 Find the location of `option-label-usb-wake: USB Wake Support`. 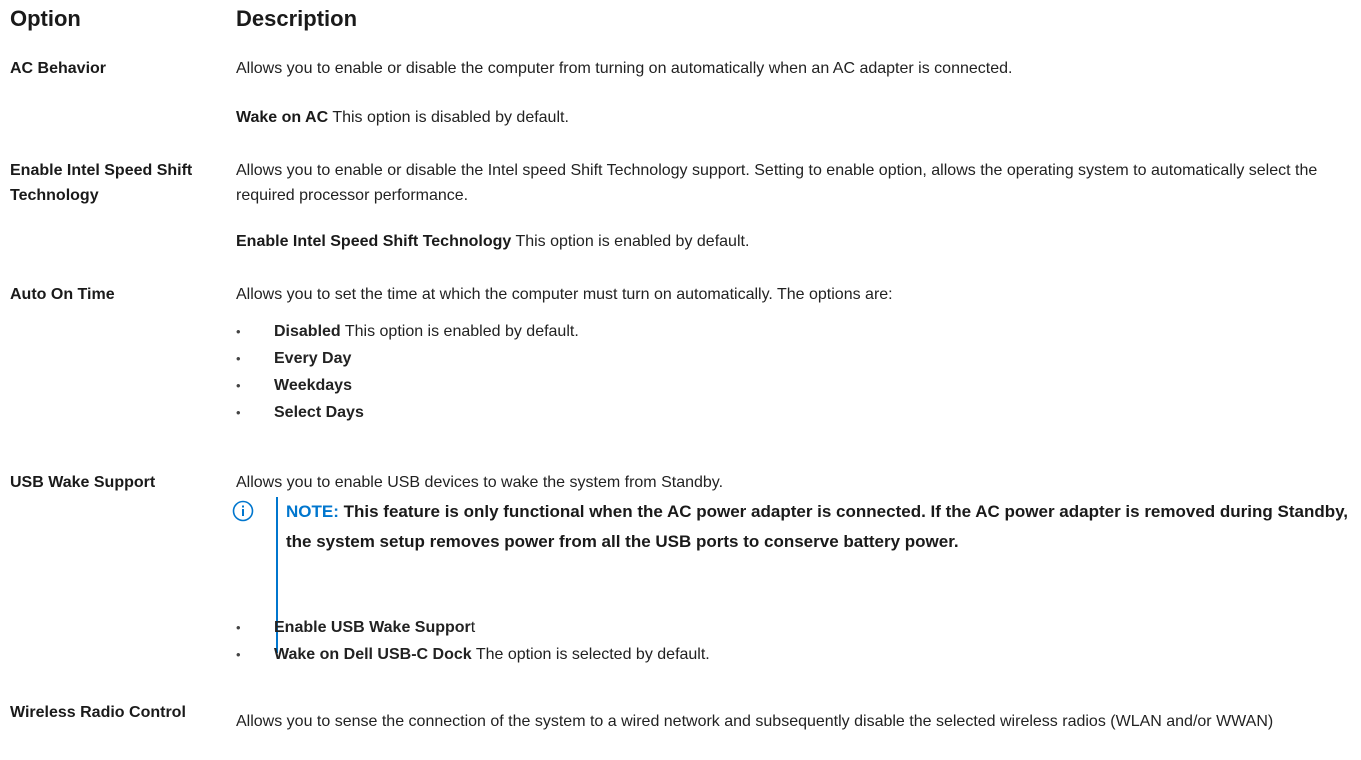

option-label-usb-wake: USB Wake Support is located at coordinates (83, 482).